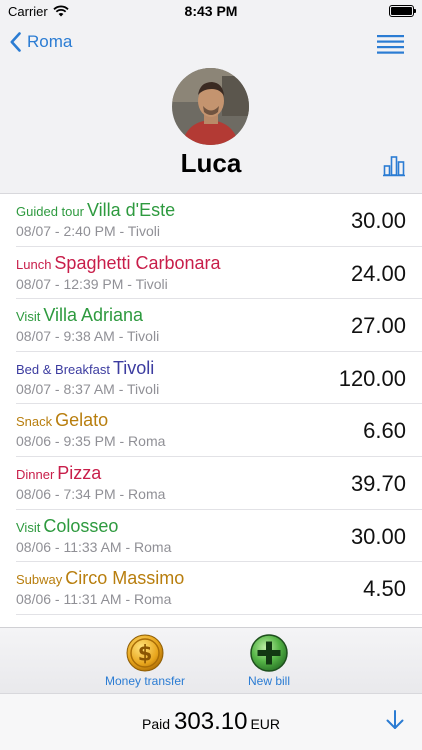 Image resolution: width=422 pixels, height=750 pixels. Describe the element at coordinates (219, 430) in the screenshot. I see `expense-row: Snack Gelato 08/06 - 9:35 PM - Roma 6.60` at that location.